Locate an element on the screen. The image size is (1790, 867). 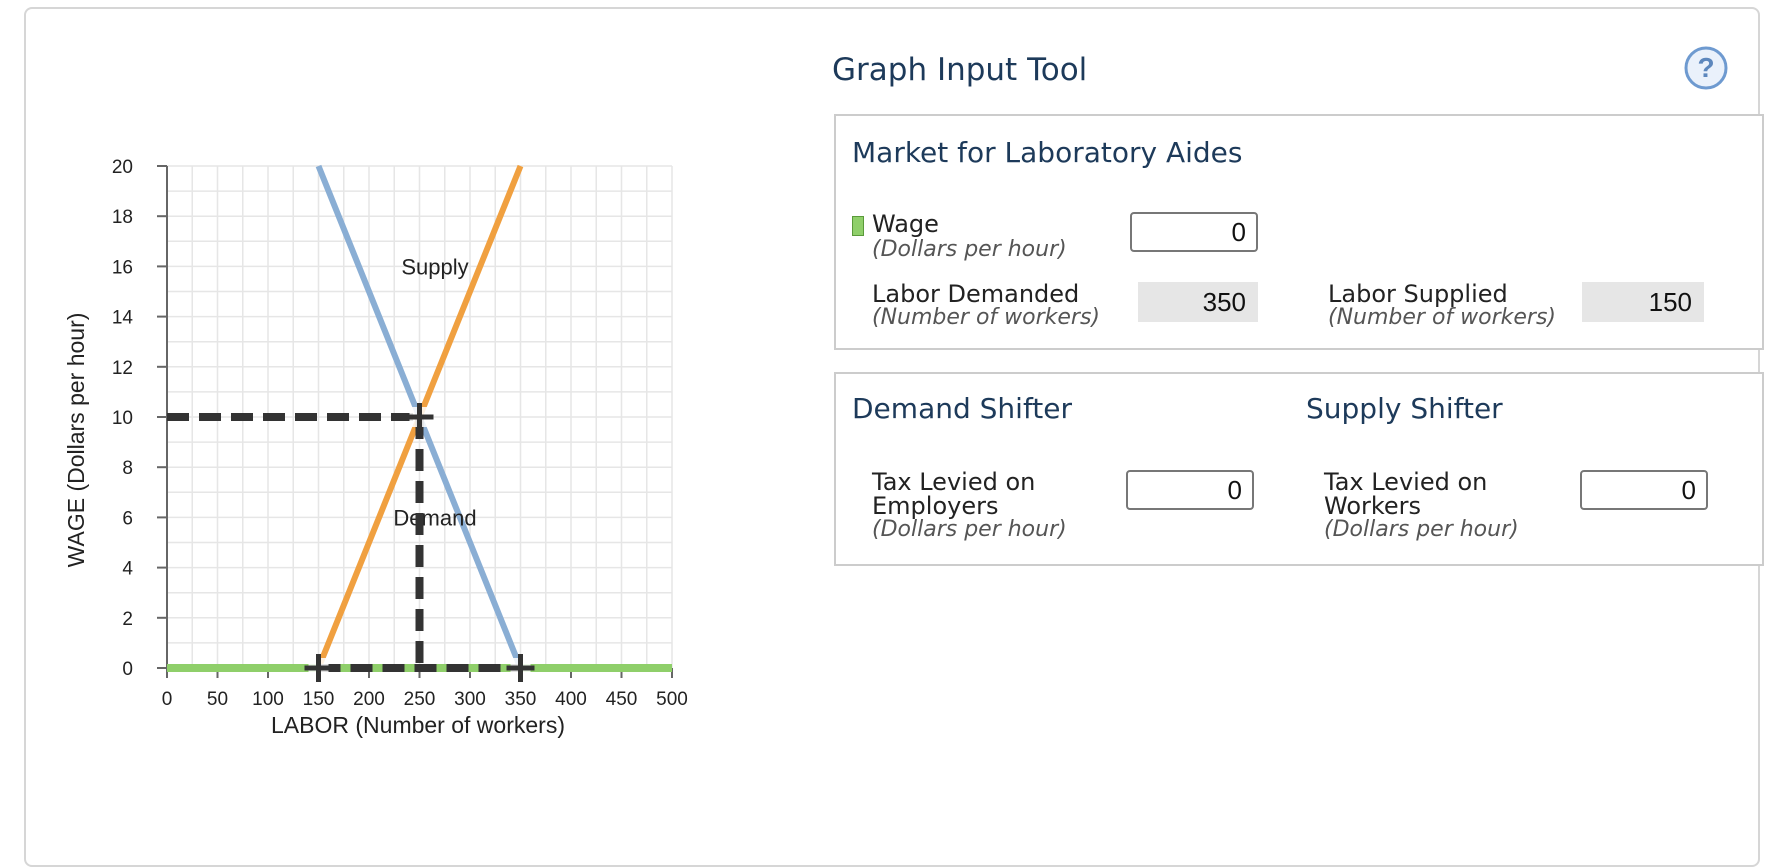
x-tick-label: 100 is located at coordinates (268, 699).